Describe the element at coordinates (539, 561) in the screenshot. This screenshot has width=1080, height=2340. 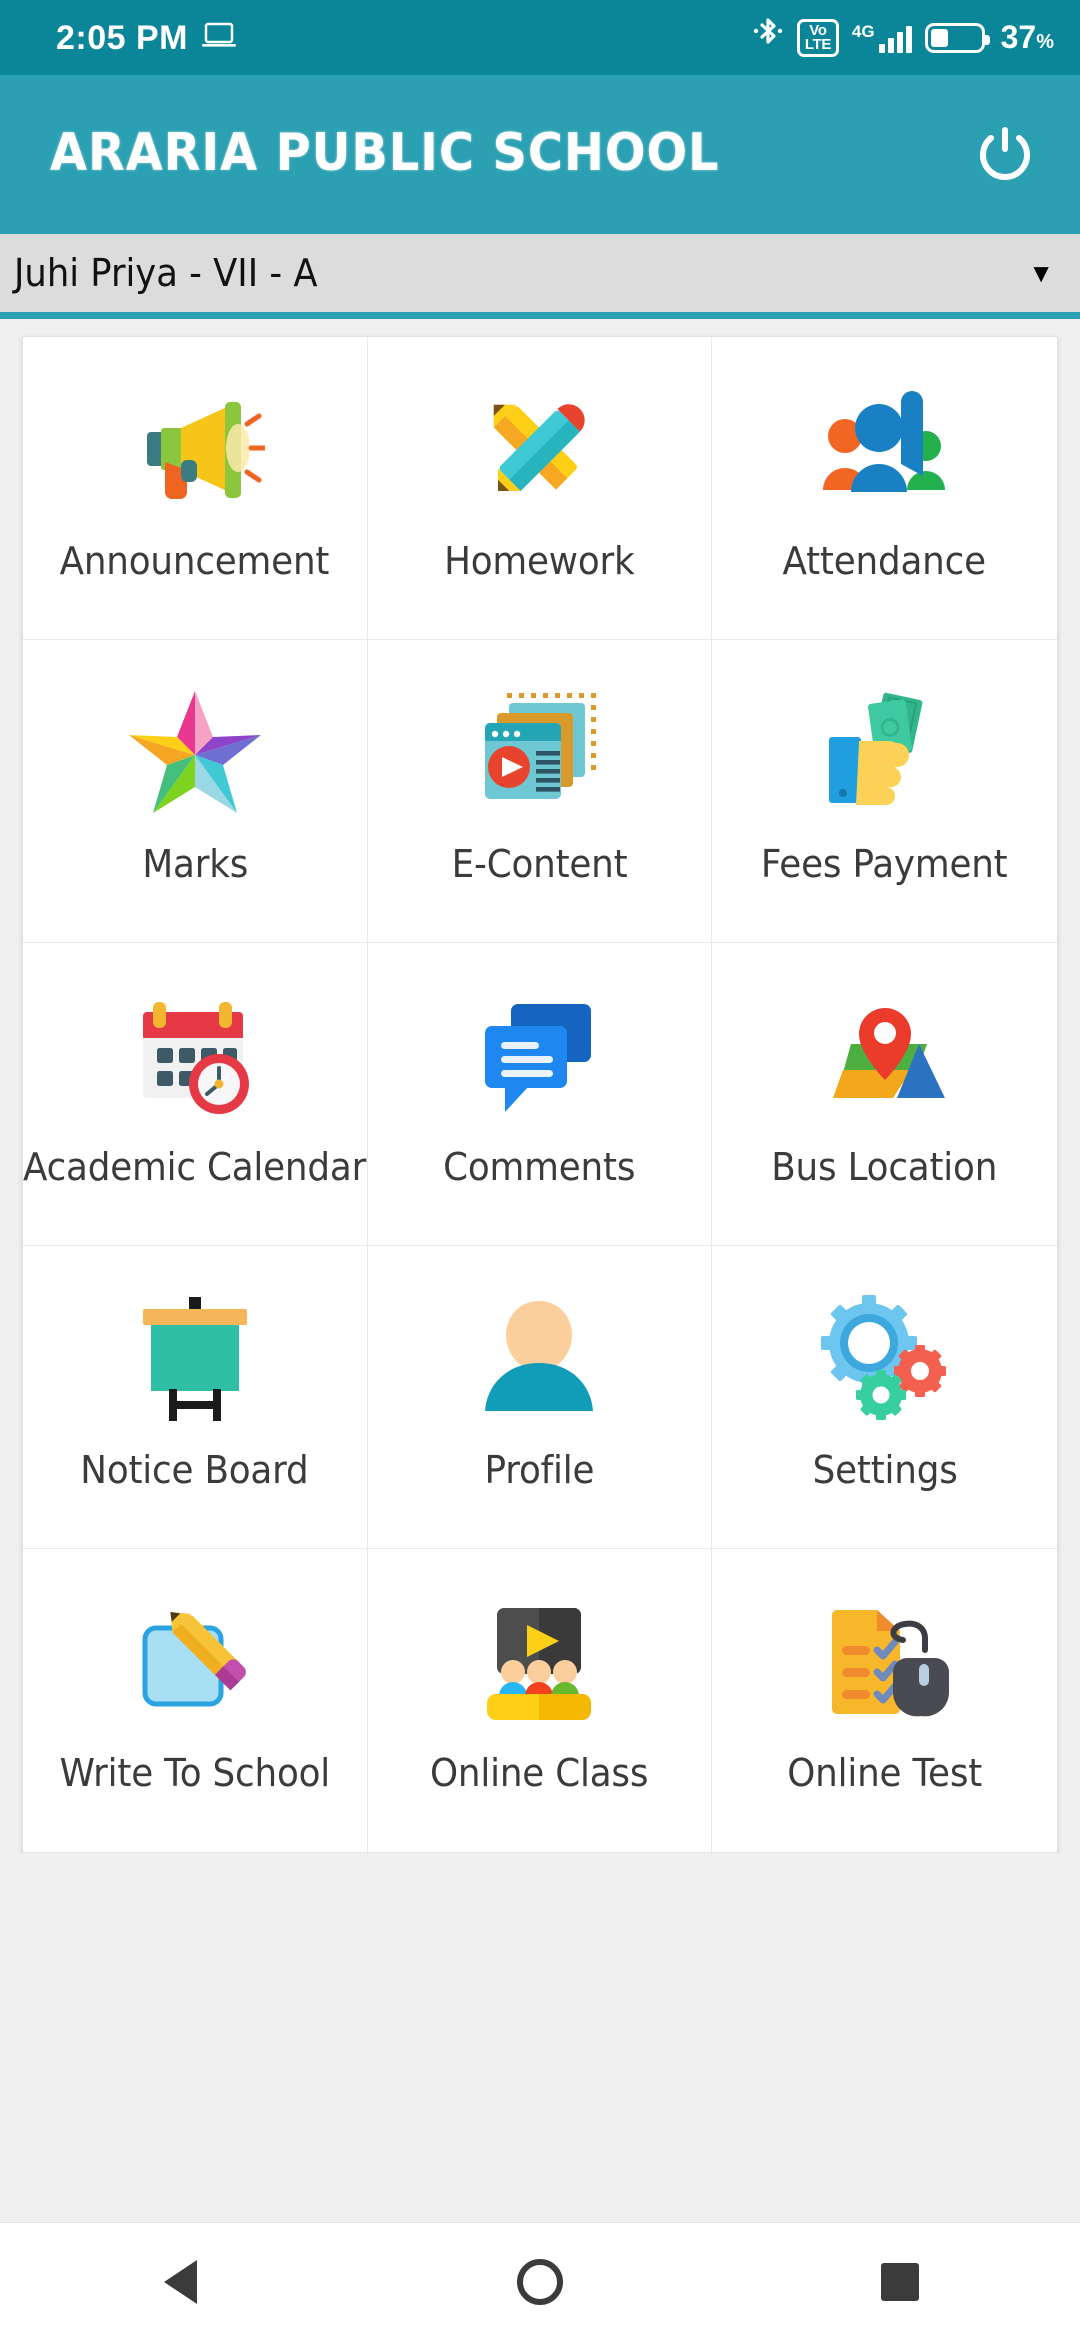
I see `tile-label: Homework` at that location.